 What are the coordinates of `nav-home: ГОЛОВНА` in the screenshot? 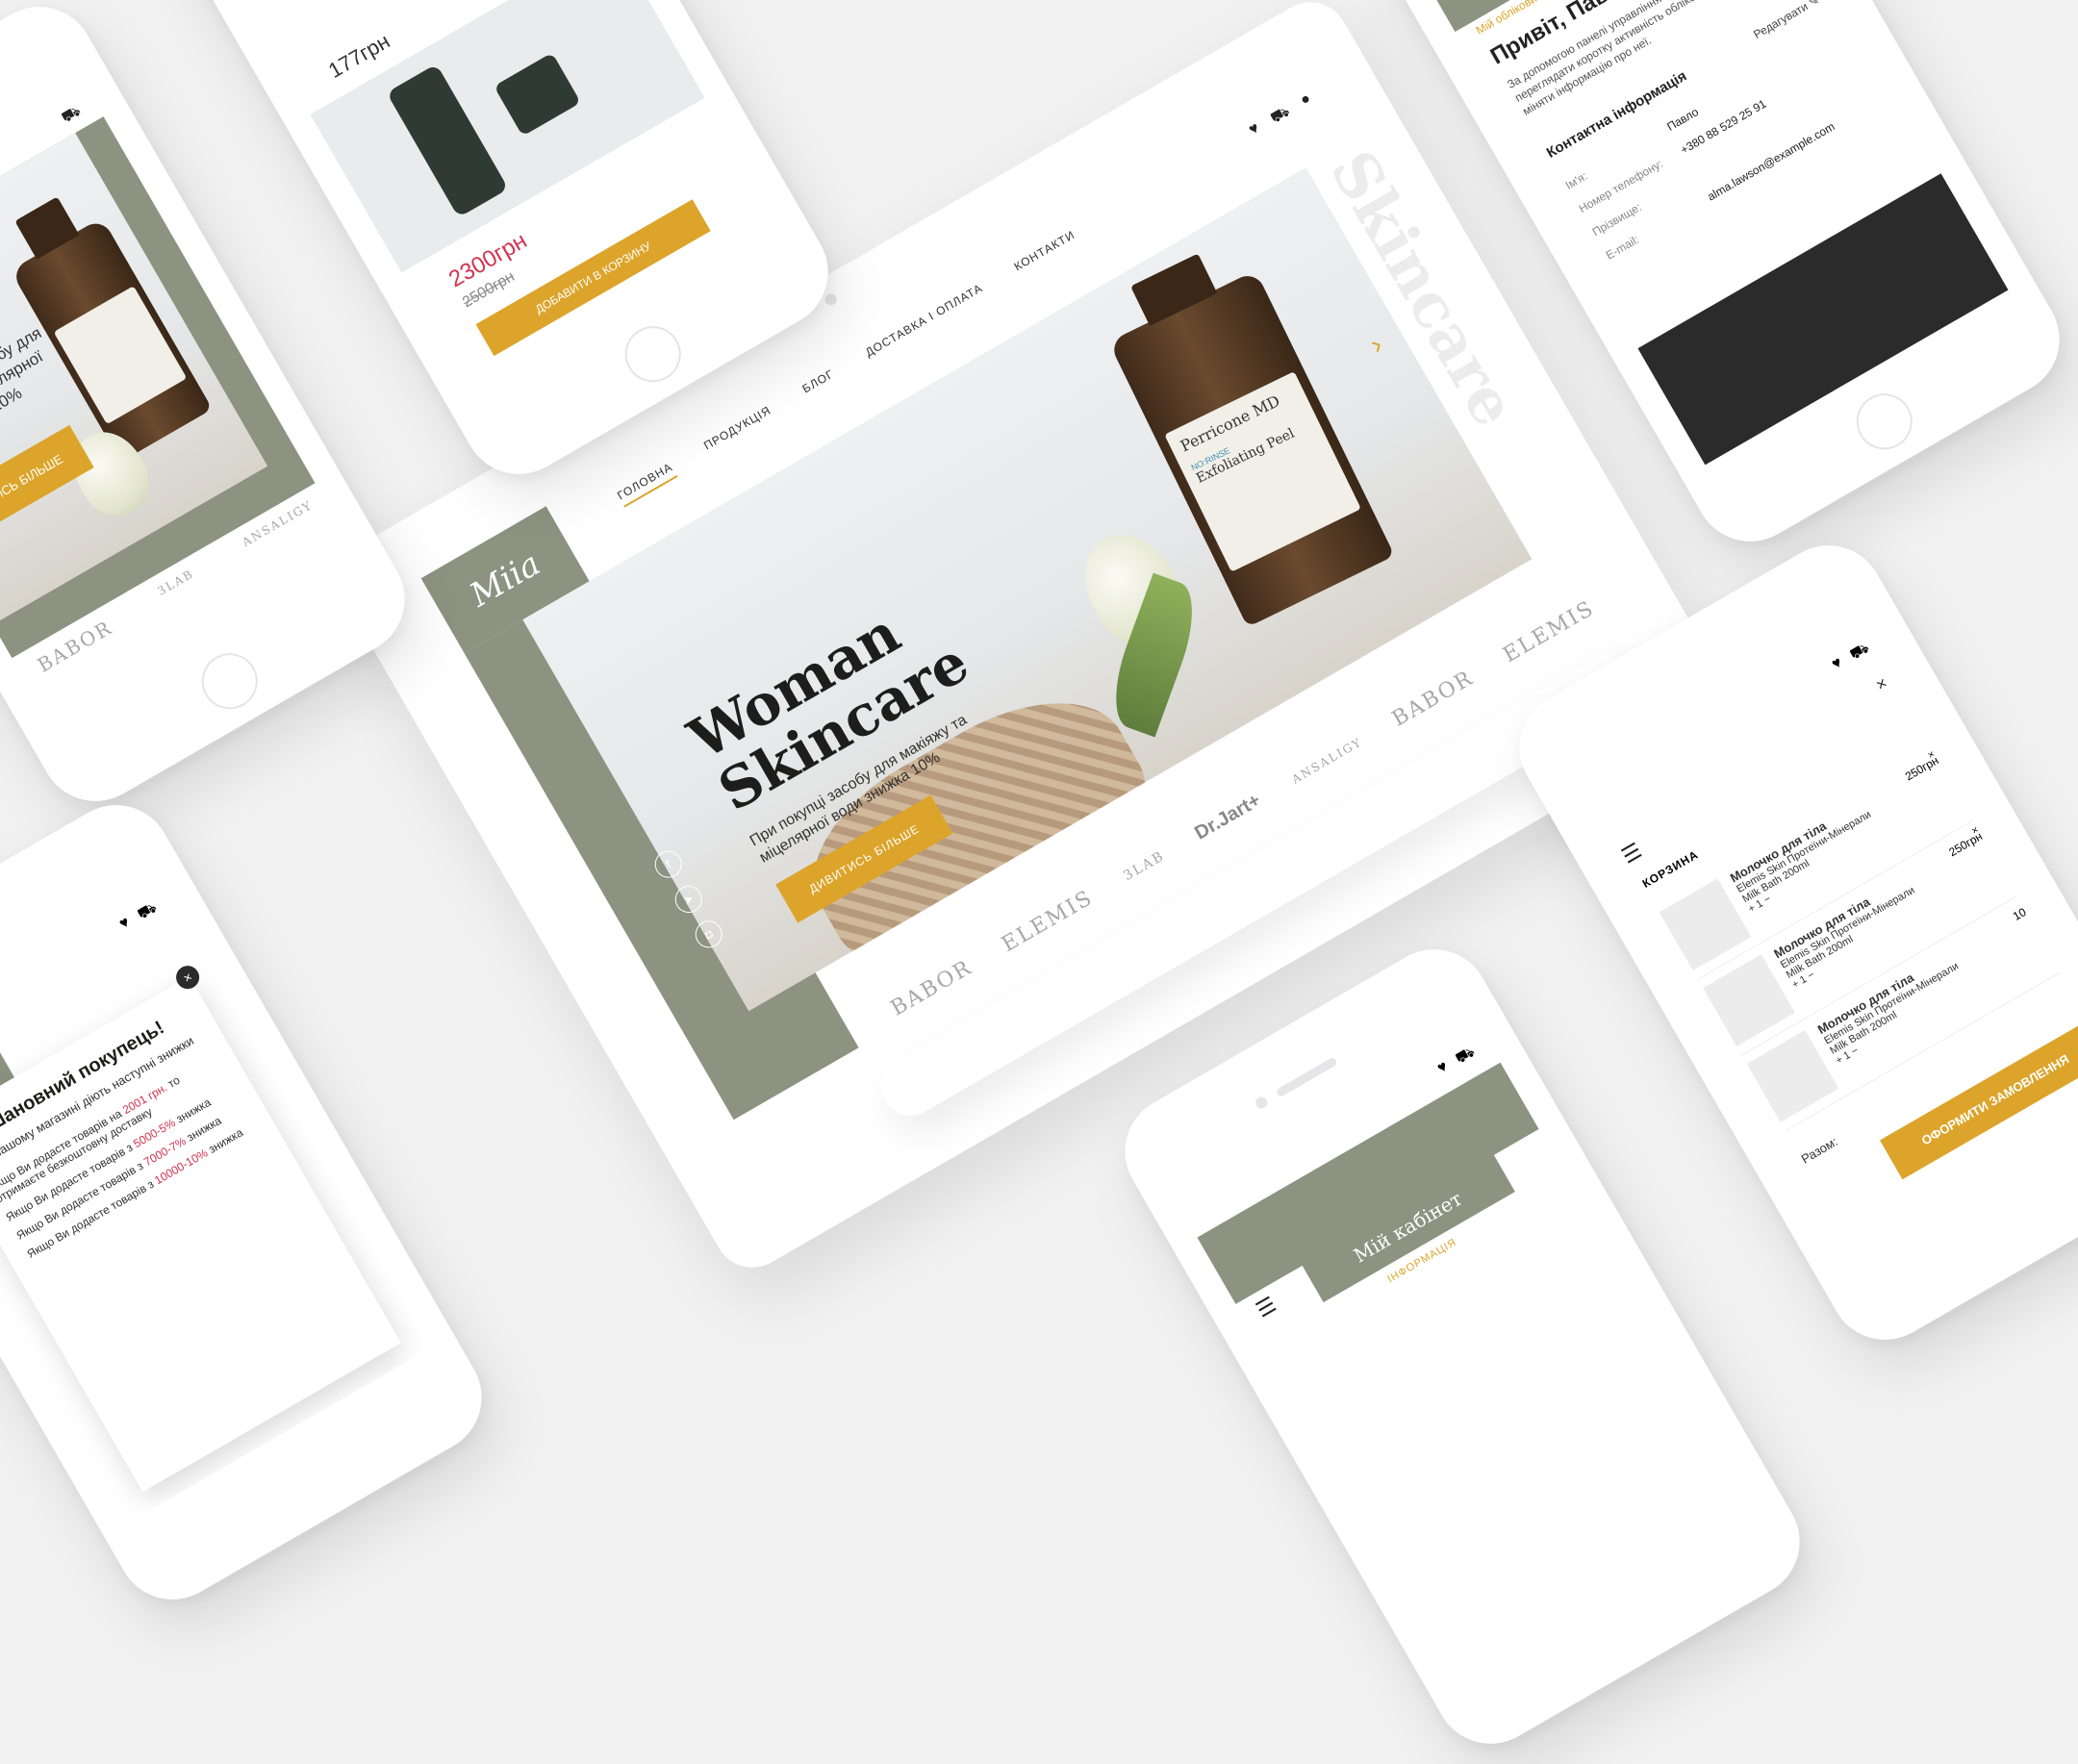 It's located at (646, 484).